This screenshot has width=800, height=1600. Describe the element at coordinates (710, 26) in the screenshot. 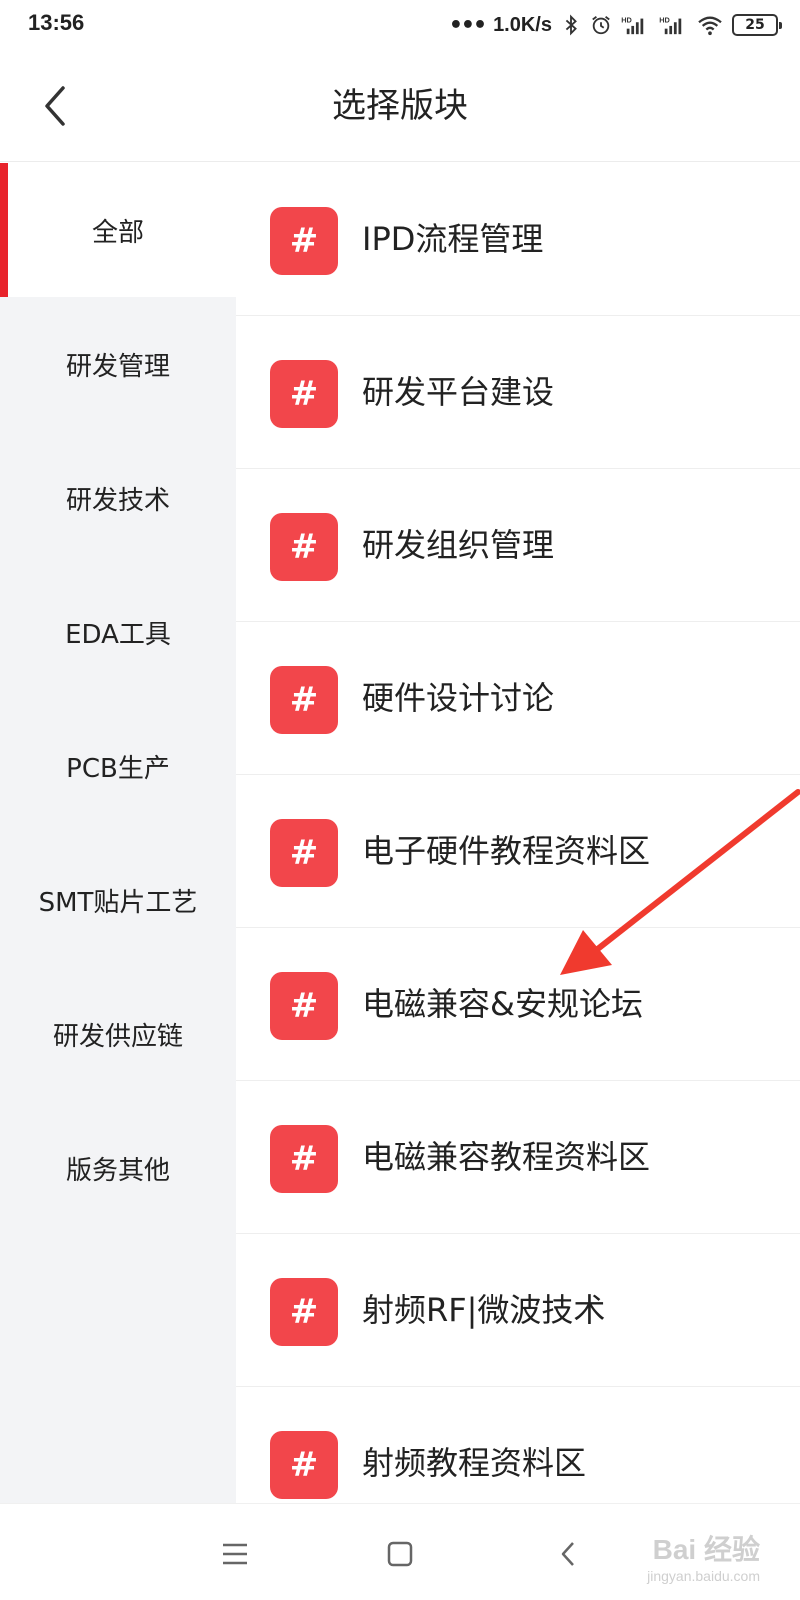

I see `wifi-icon` at that location.